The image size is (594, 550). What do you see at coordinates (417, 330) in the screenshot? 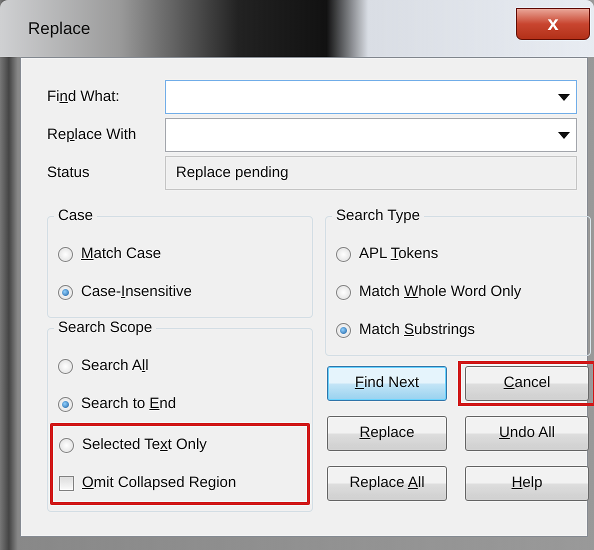
I see `option-label: Match Substrings` at bounding box center [417, 330].